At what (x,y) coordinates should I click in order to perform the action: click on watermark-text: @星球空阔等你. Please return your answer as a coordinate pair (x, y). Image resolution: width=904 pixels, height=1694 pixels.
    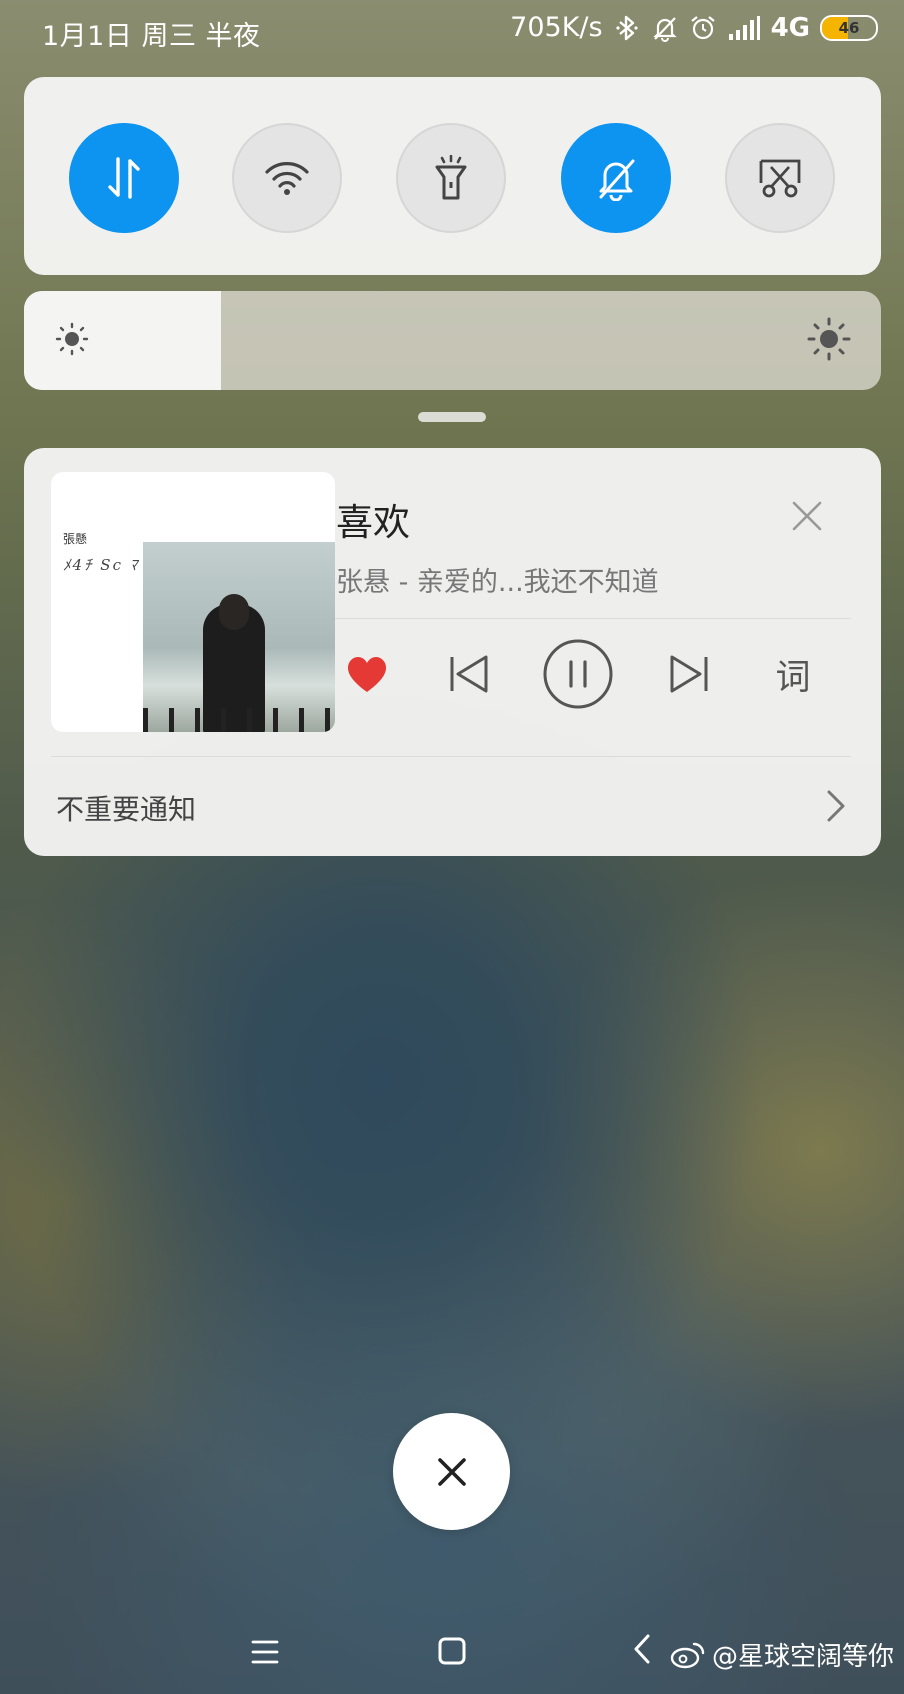
    Looking at the image, I should click on (802, 1657).